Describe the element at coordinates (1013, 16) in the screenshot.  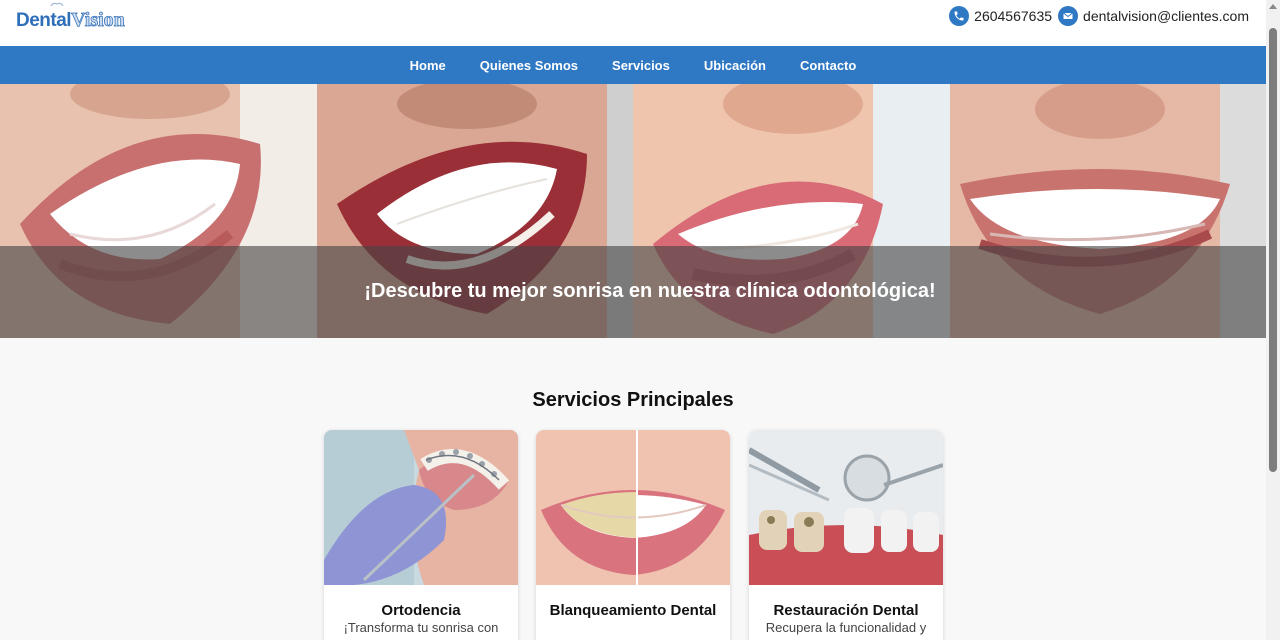
I see `phone-number: 2604567635` at that location.